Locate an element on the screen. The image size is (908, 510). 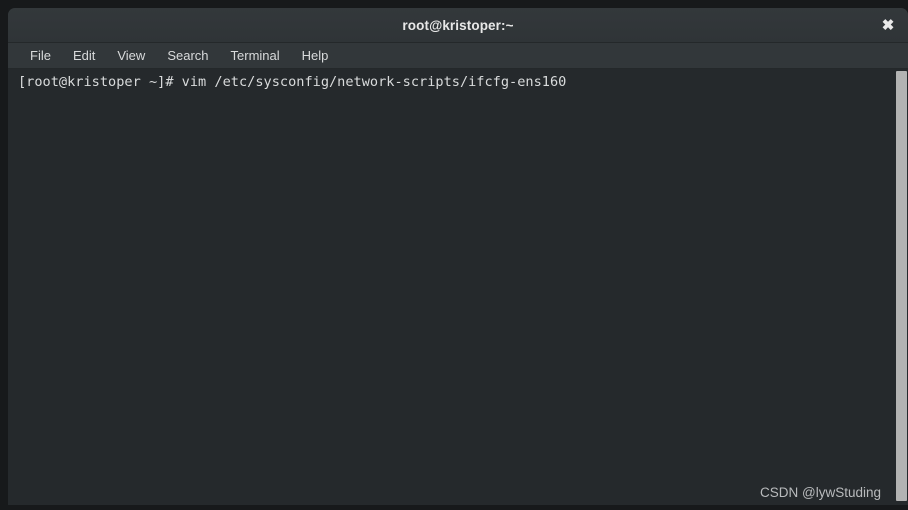
terminal-scrollbar is located at coordinates (901, 287).